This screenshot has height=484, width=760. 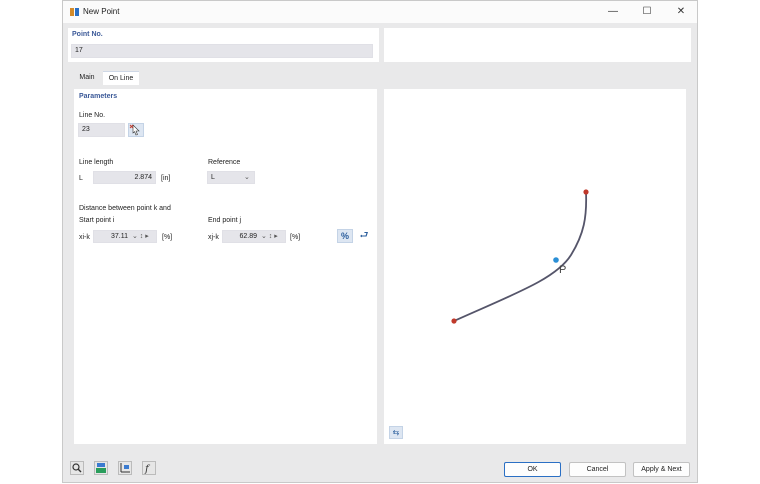 What do you see at coordinates (119, 236) in the screenshot?
I see `start-point-value: 37.11` at bounding box center [119, 236].